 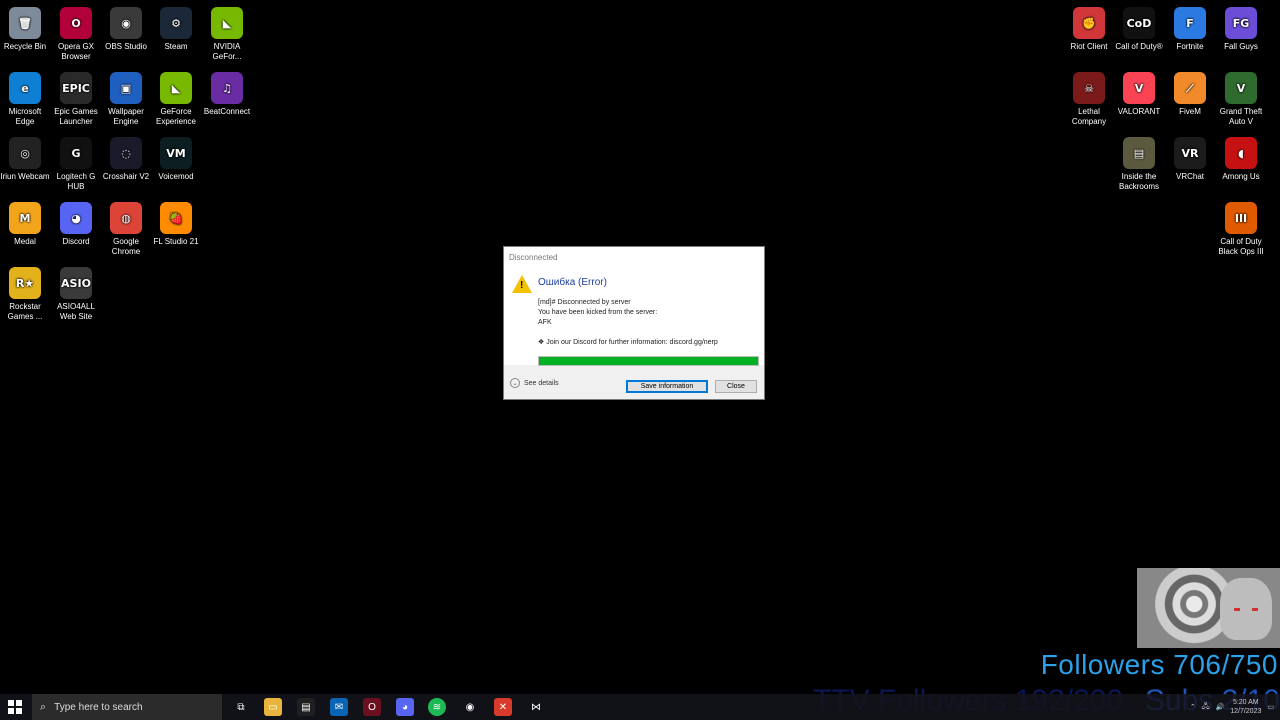 I want to click on desktop-icon-opera-gx-browser: O Opera GX Browser, so click(x=76, y=33).